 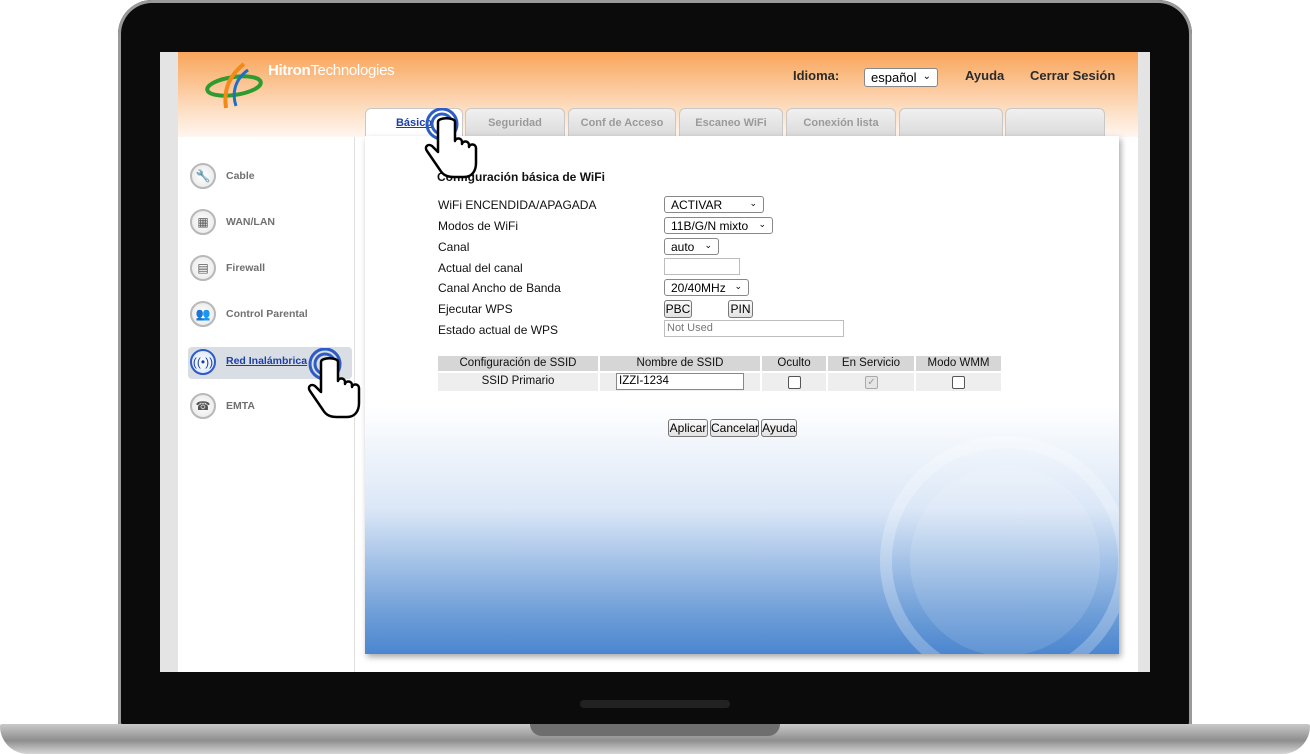 I want to click on wifi-mode-select: 11B/G/N mixto ⌄, so click(x=718, y=225).